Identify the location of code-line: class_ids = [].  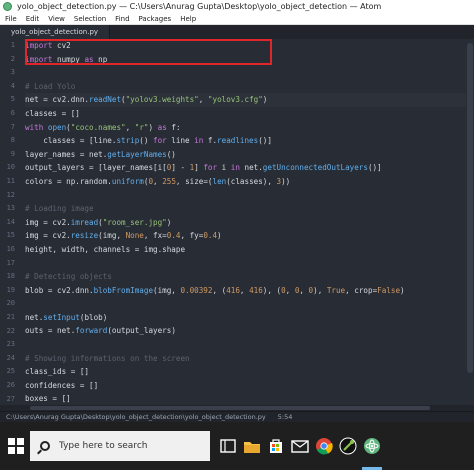
(247, 372).